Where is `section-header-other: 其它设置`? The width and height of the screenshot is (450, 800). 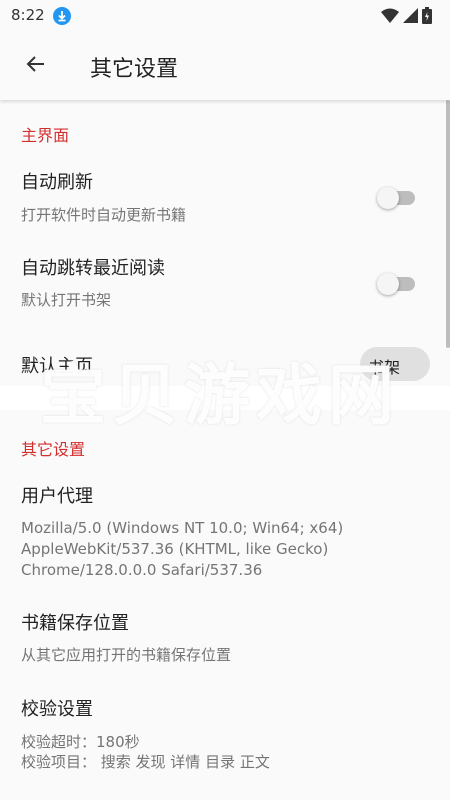
section-header-other: 其它设置 is located at coordinates (53, 449).